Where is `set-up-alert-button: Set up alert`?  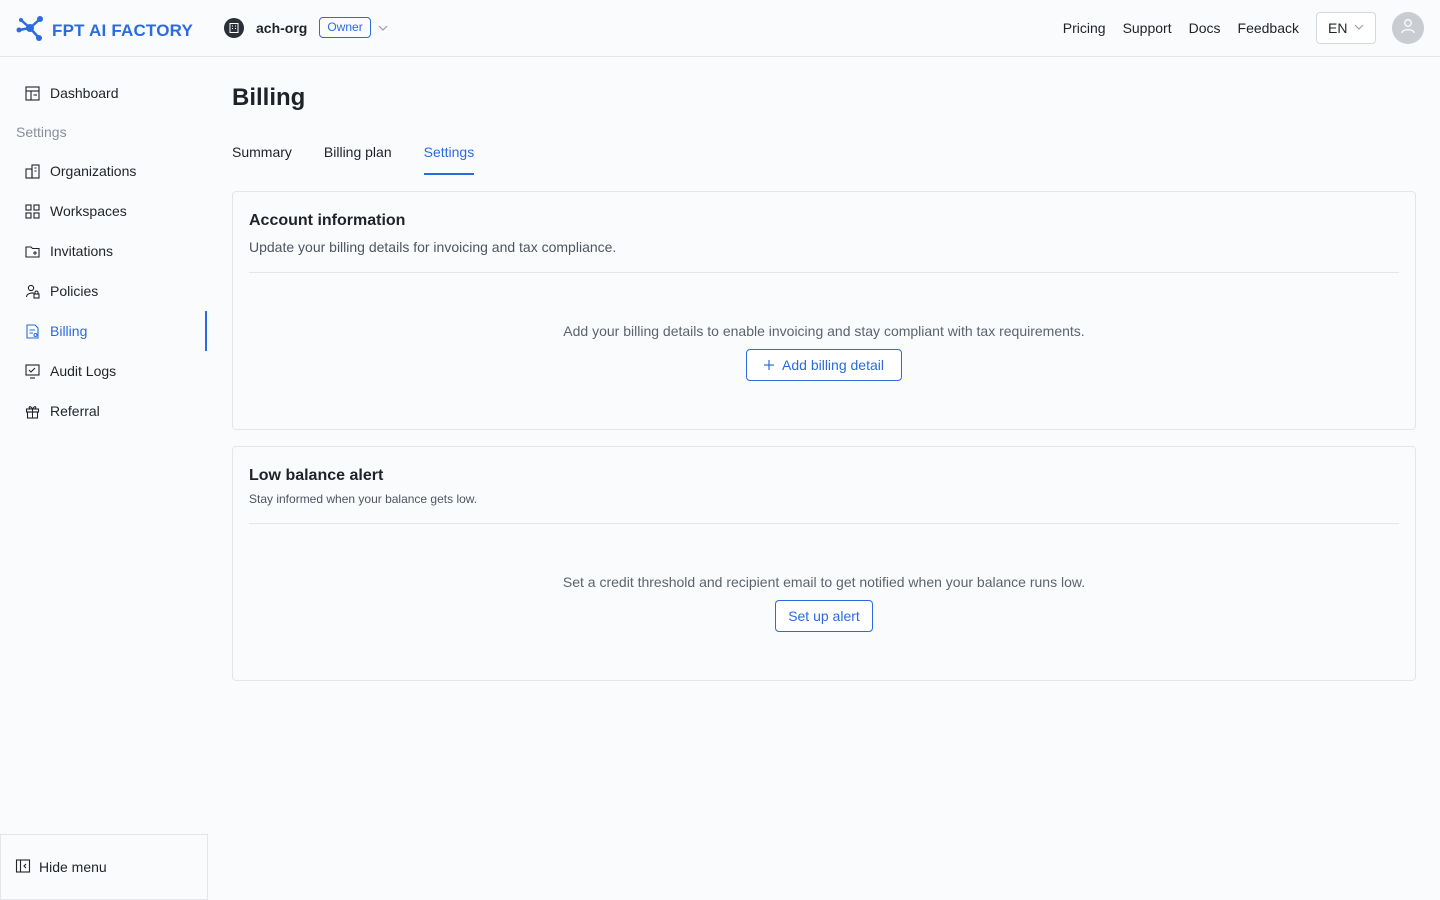 set-up-alert-button: Set up alert is located at coordinates (824, 616).